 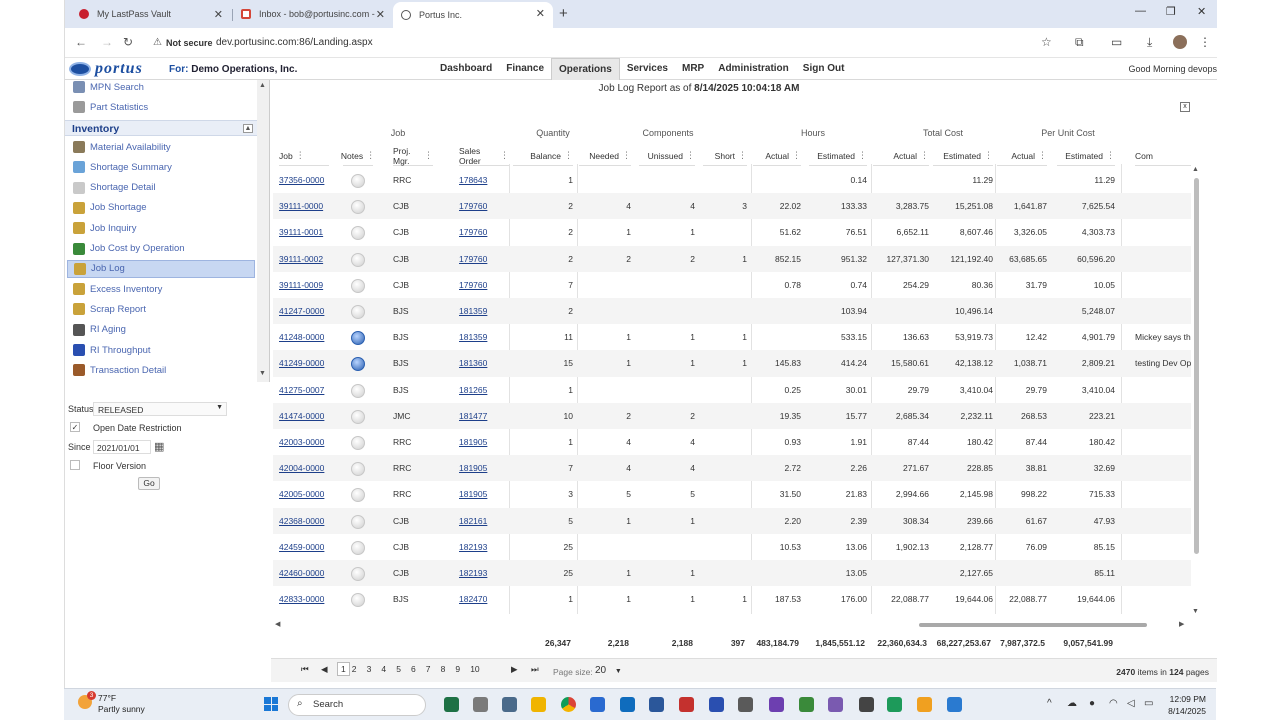 I want to click on cell-job: 39111-0009, so click(x=304, y=285).